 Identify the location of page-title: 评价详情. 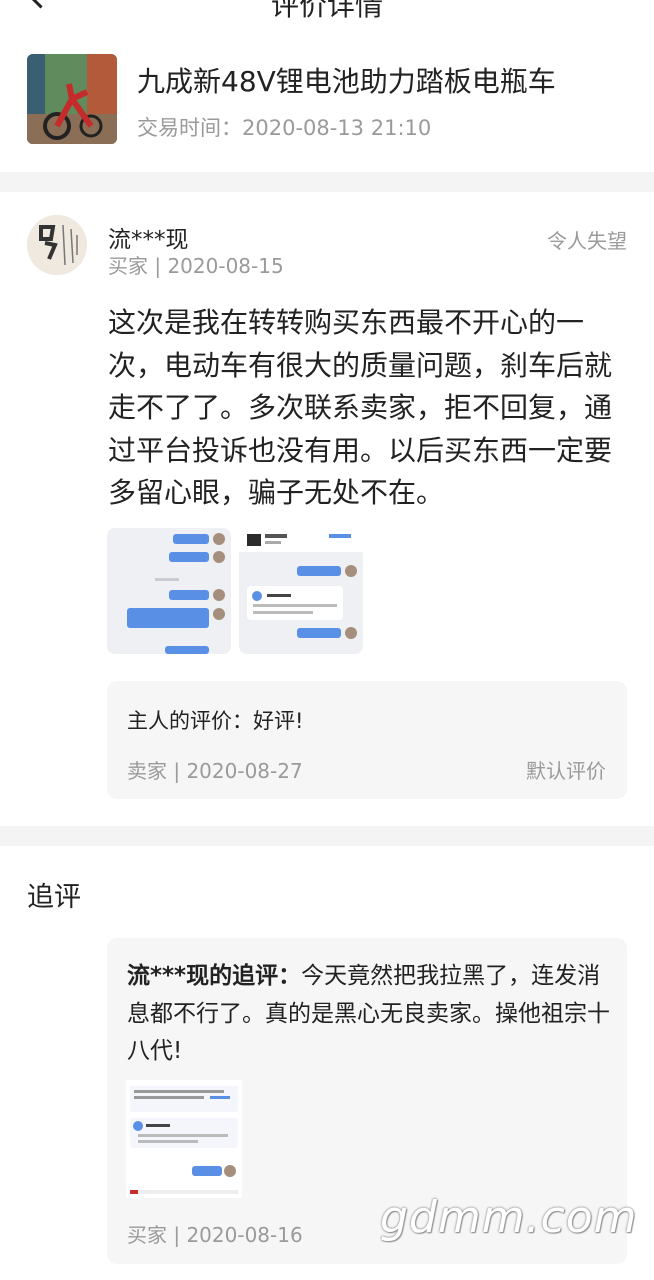
(326, 11).